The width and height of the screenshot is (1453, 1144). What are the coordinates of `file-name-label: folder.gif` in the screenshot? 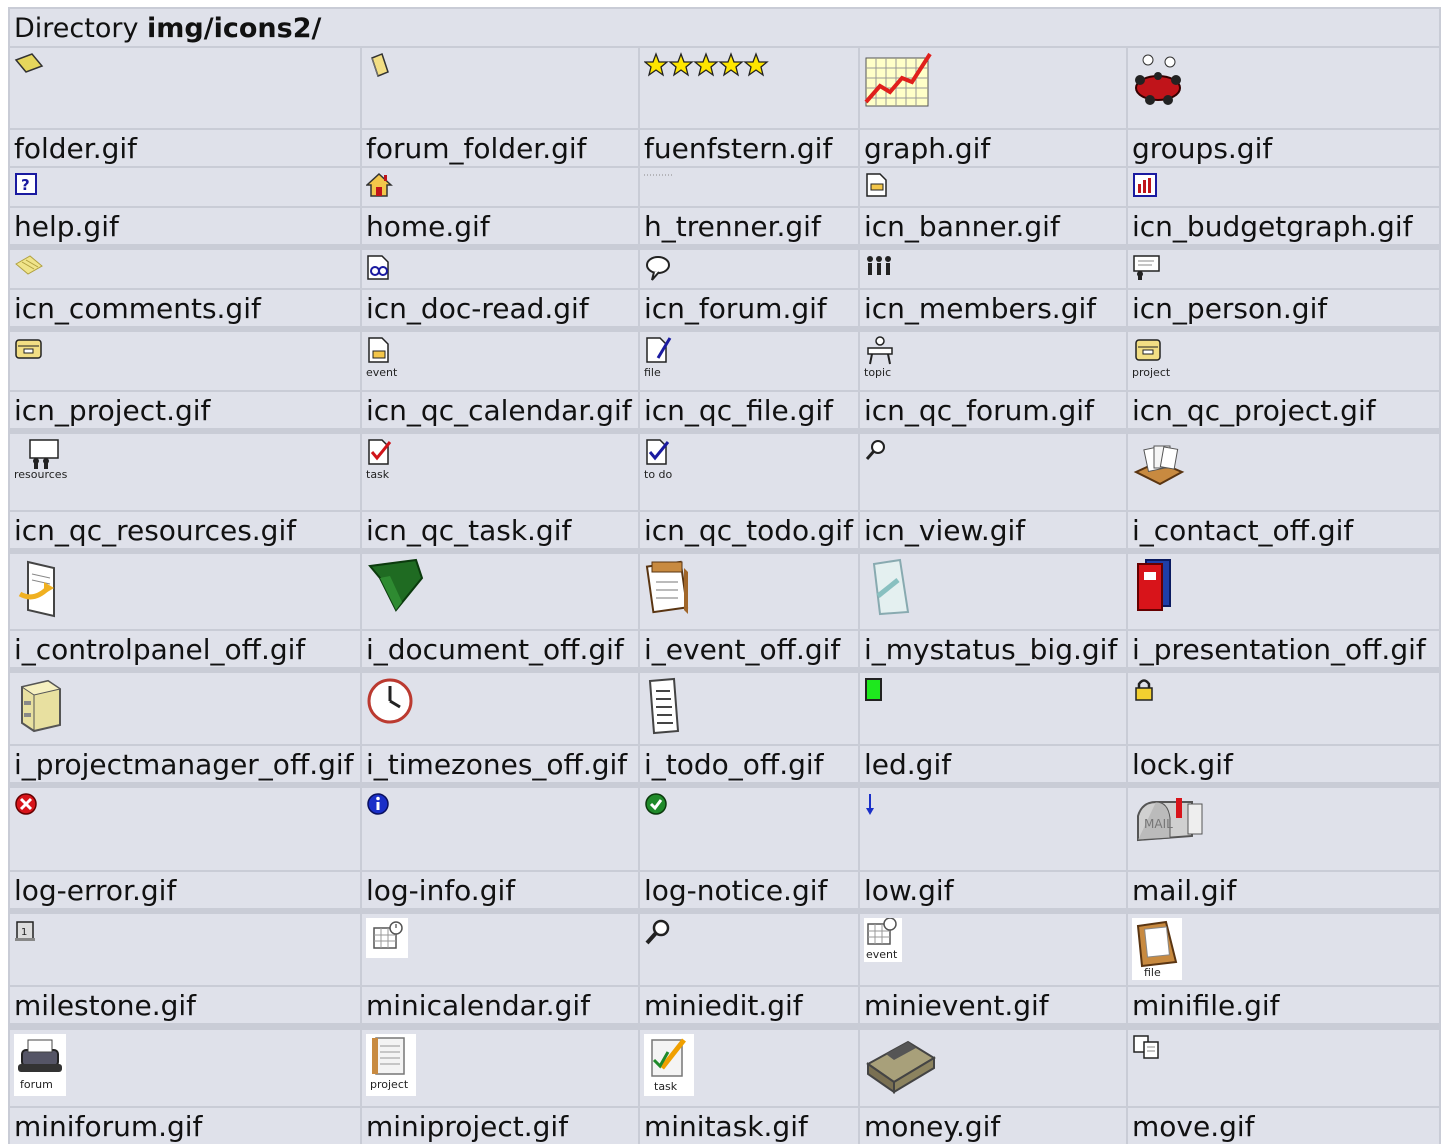 It's located at (185, 148).